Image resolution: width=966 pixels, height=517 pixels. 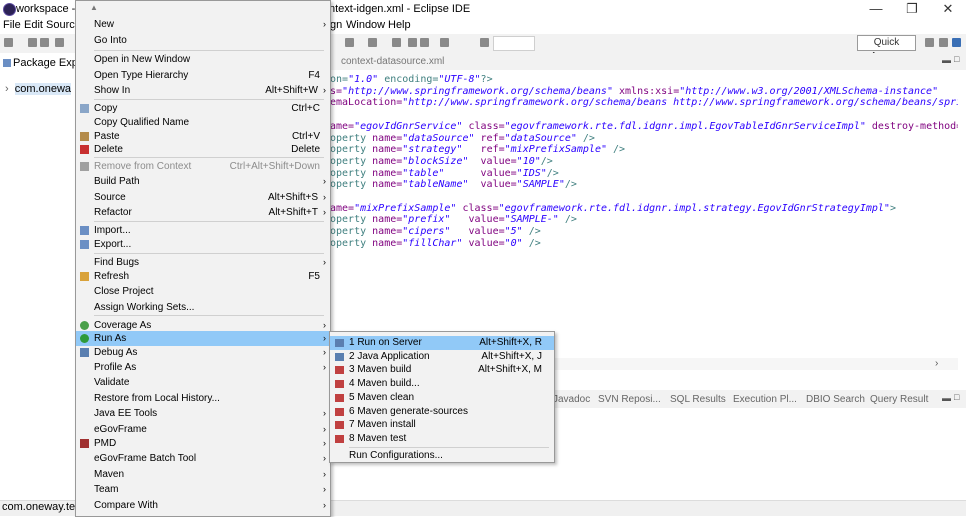 I want to click on quick-access-field: Quick Access, so click(x=886, y=48).